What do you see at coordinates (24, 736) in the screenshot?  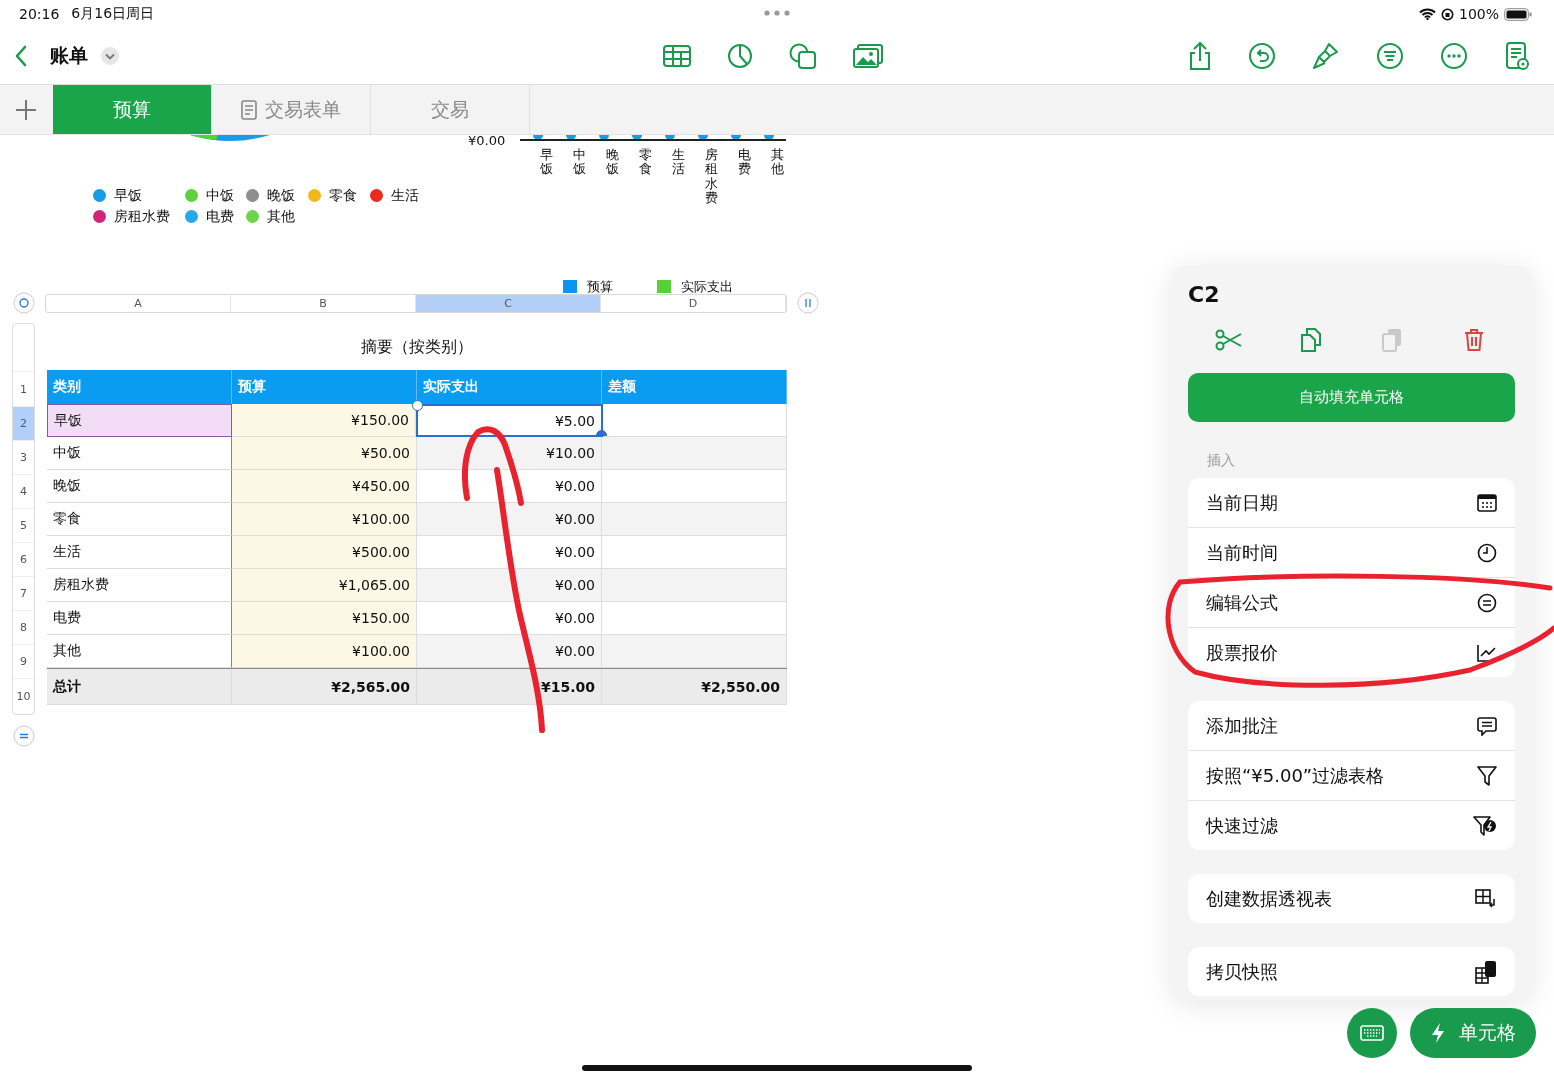 I see `add-row-icon` at bounding box center [24, 736].